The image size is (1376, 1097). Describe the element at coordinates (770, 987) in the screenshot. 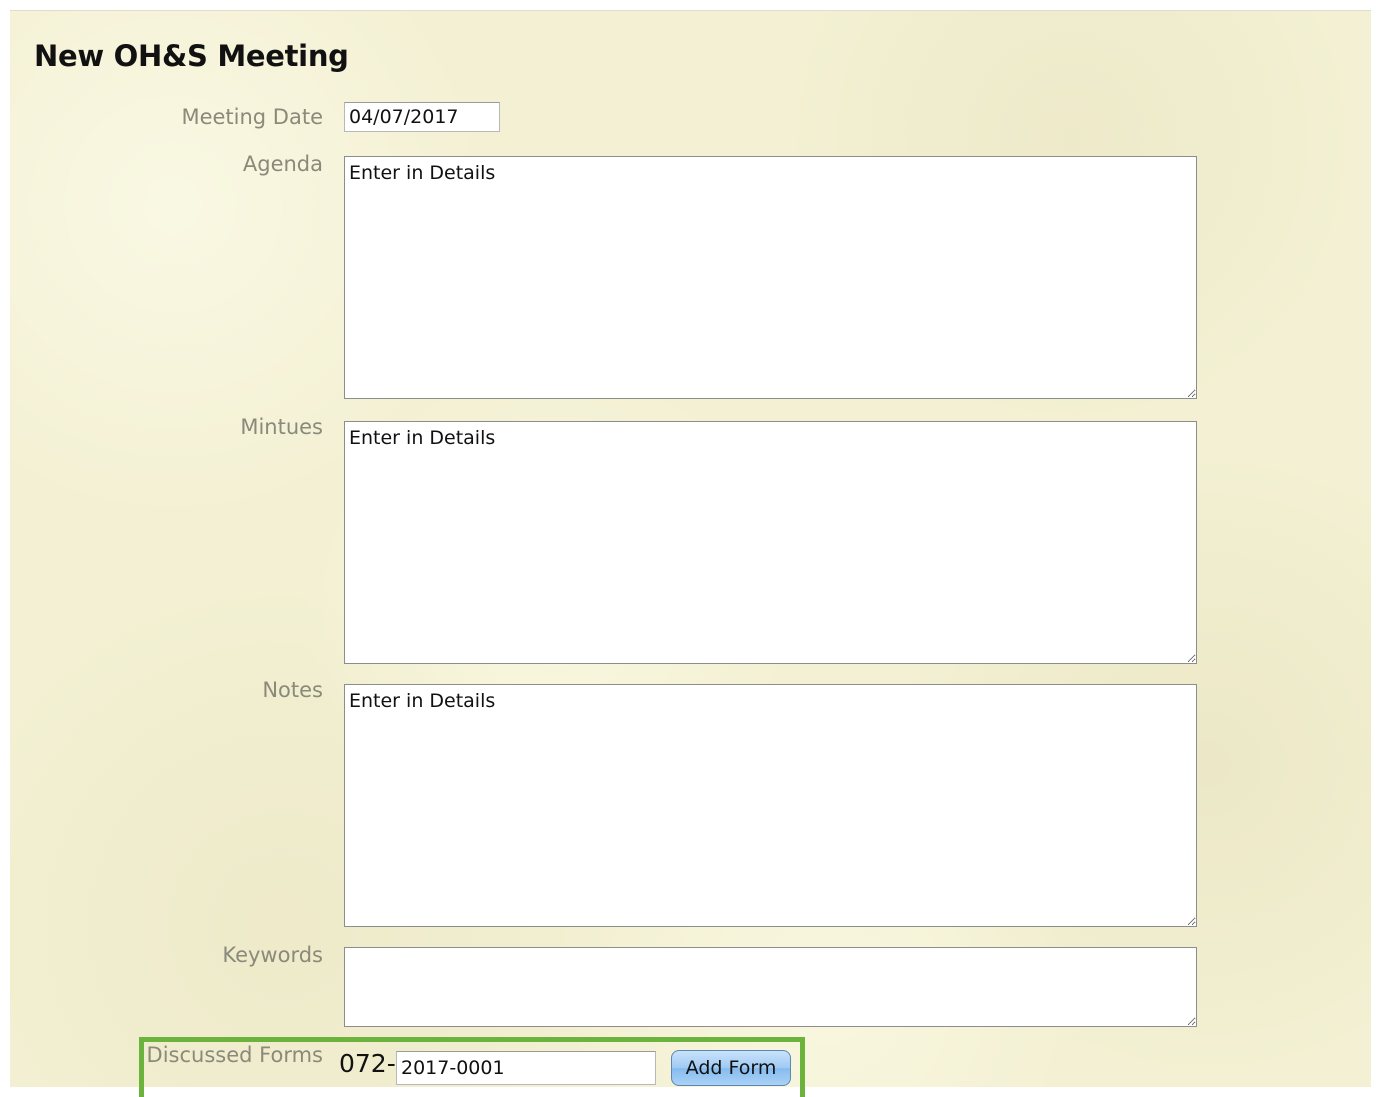

I see `keywords-textarea` at that location.